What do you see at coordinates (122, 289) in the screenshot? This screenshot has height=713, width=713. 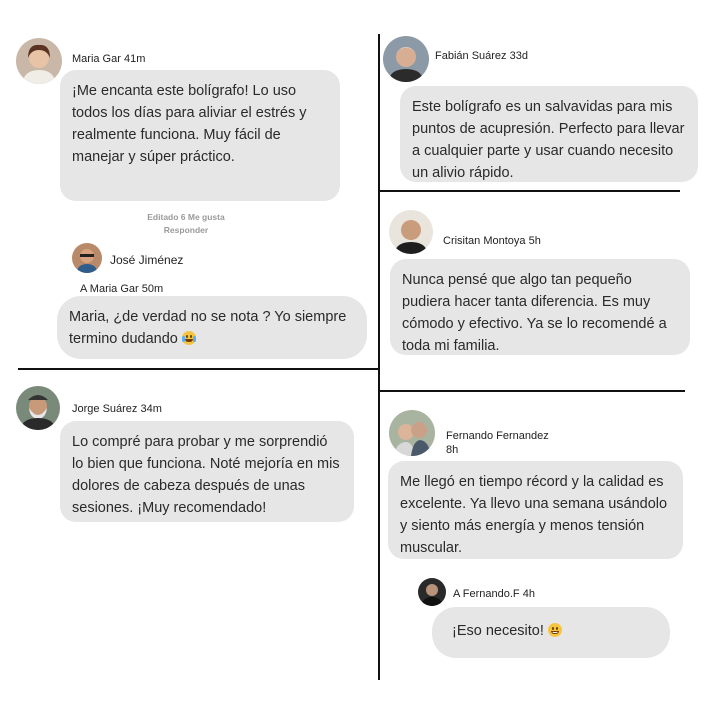 I see `reply-to-label: A Maria Gar 50m` at bounding box center [122, 289].